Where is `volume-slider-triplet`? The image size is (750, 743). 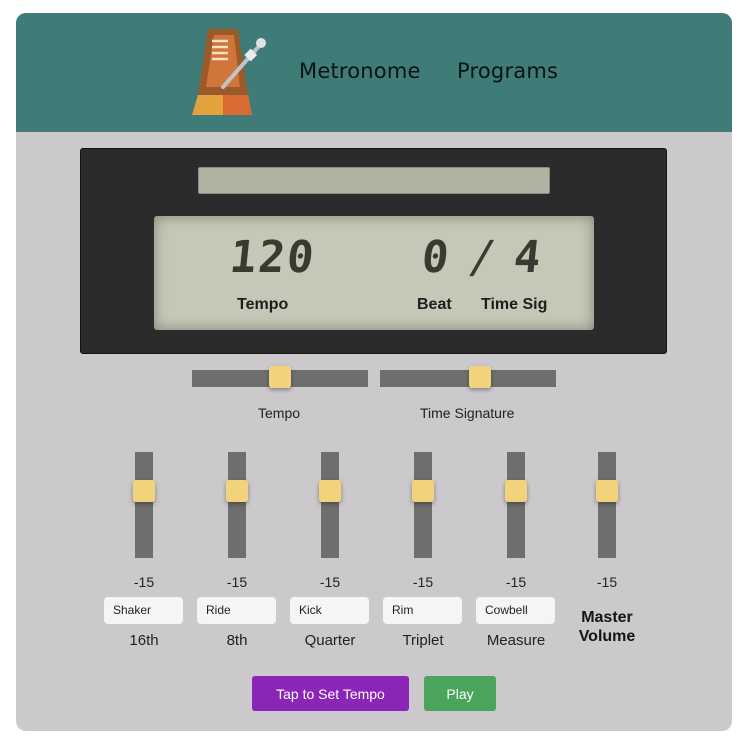 volume-slider-triplet is located at coordinates (423, 505).